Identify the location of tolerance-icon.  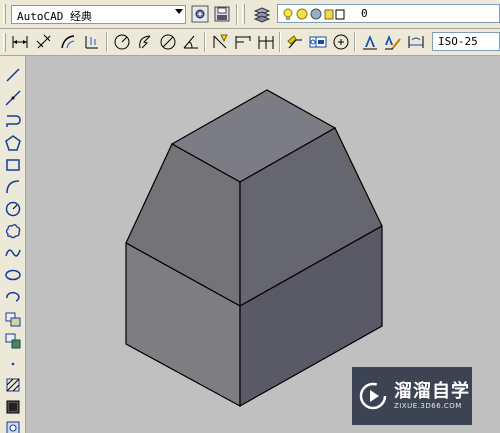
(318, 42).